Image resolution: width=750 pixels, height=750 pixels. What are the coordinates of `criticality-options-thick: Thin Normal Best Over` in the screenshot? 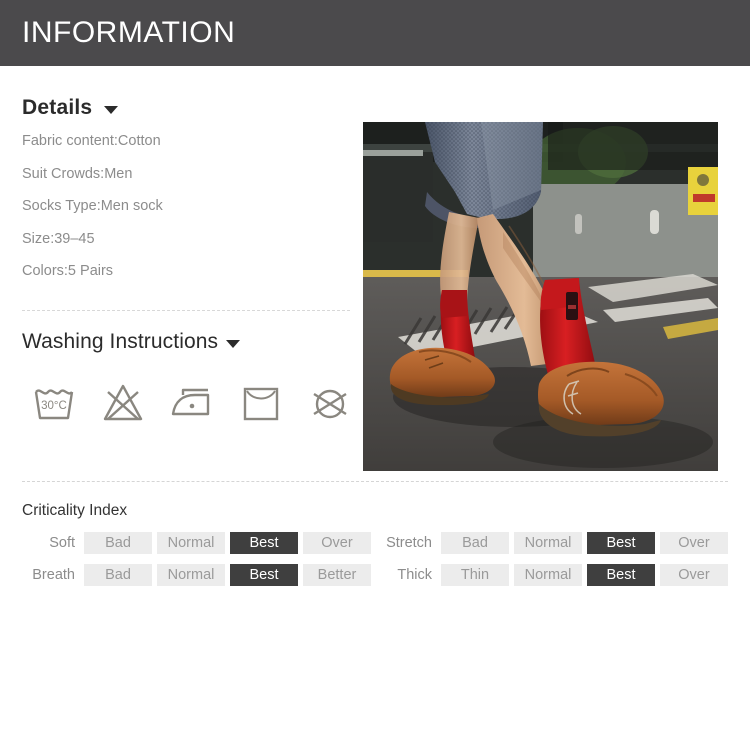 It's located at (584, 575).